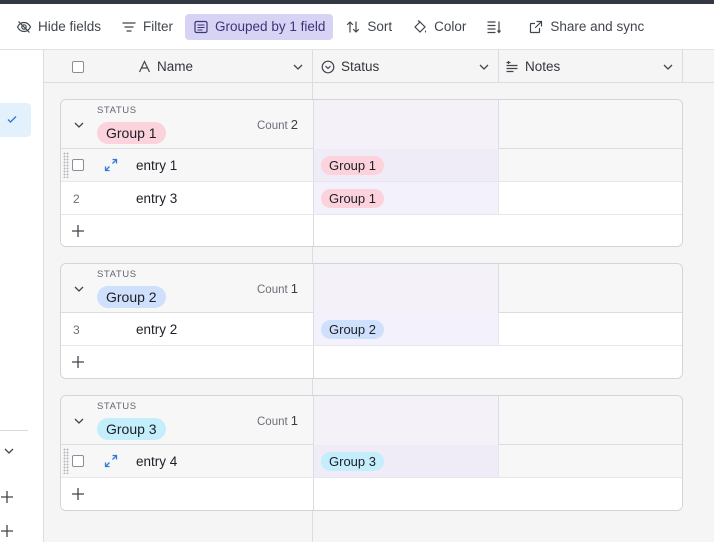  What do you see at coordinates (12, 119) in the screenshot?
I see `check-icon` at bounding box center [12, 119].